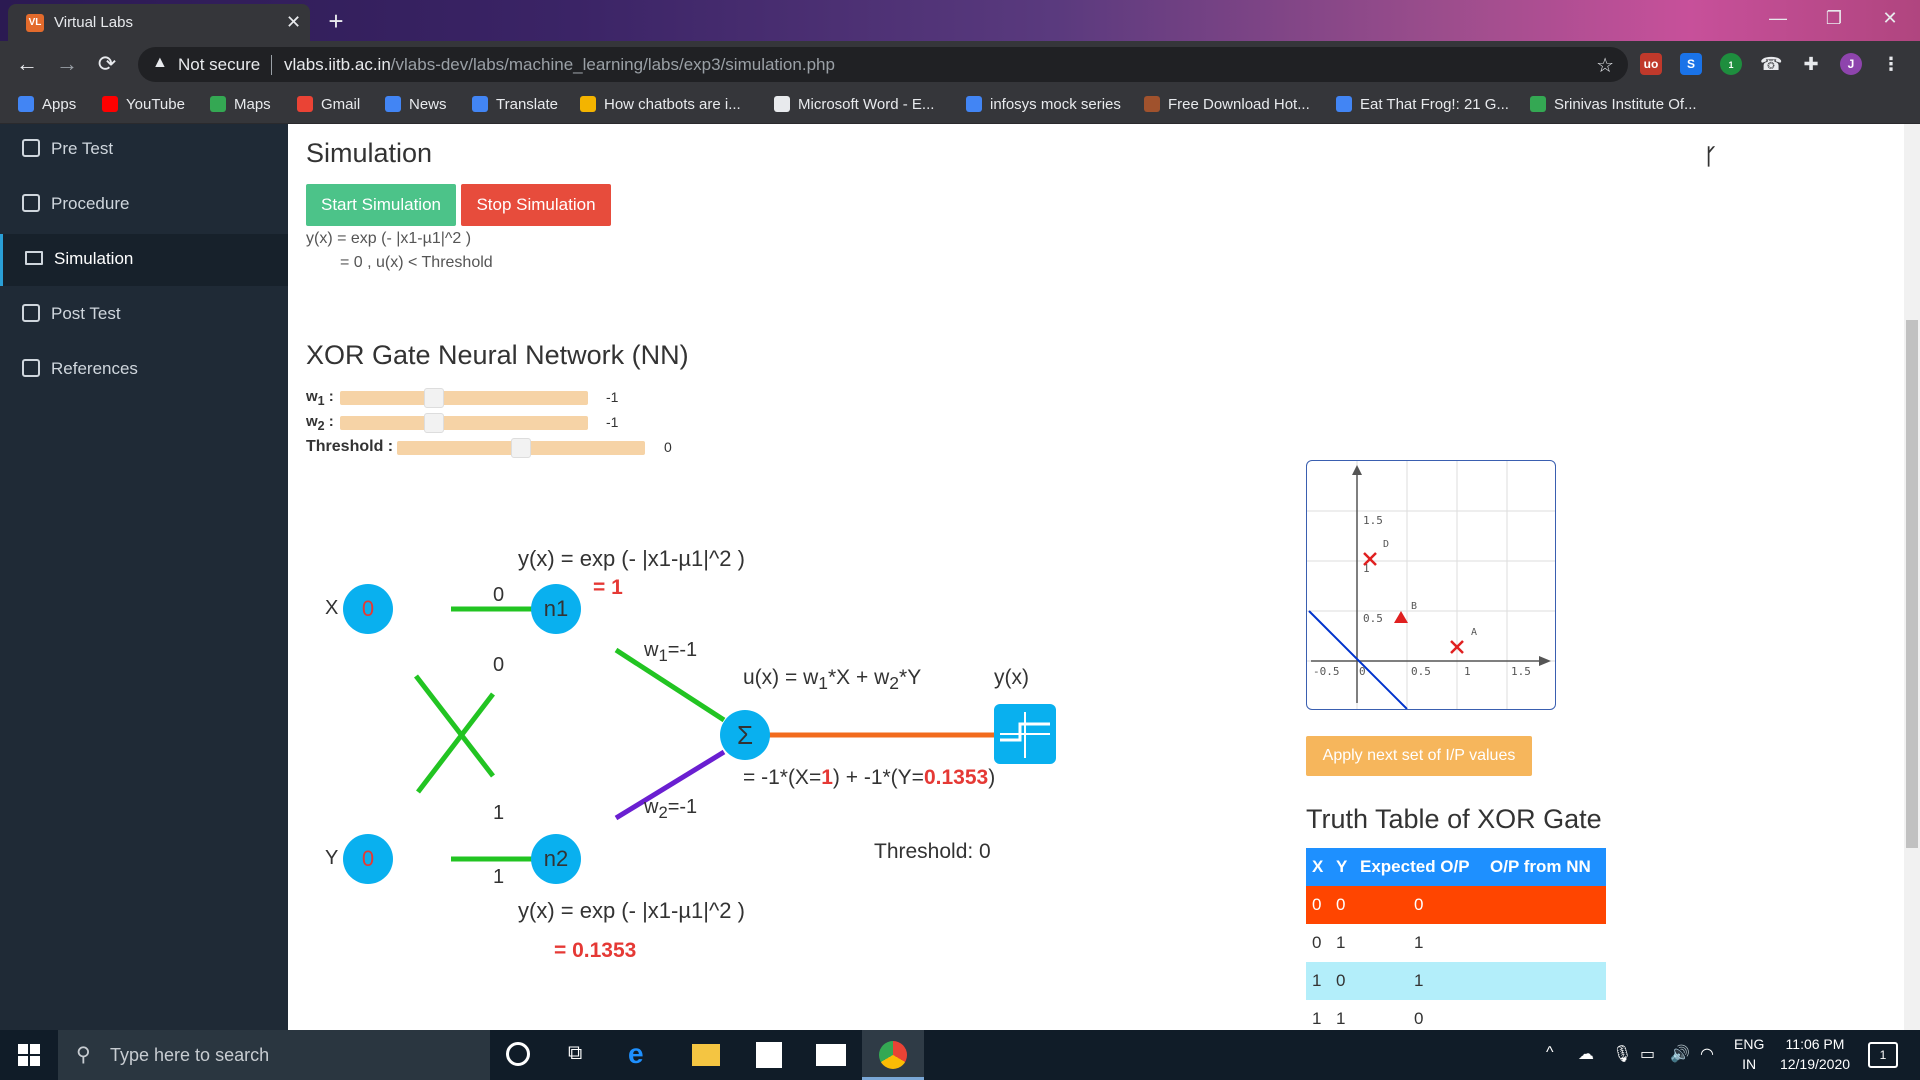 The width and height of the screenshot is (1920, 1080). I want to click on lang-line-2: IN, so click(1749, 1064).